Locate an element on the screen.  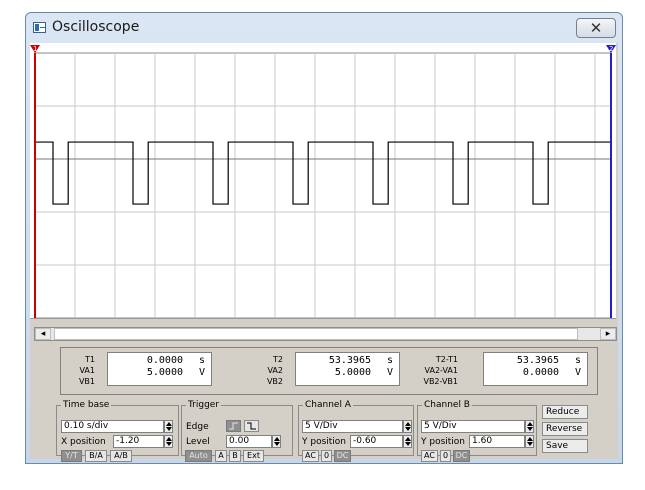
reduce-button: Reduce is located at coordinates (565, 412).